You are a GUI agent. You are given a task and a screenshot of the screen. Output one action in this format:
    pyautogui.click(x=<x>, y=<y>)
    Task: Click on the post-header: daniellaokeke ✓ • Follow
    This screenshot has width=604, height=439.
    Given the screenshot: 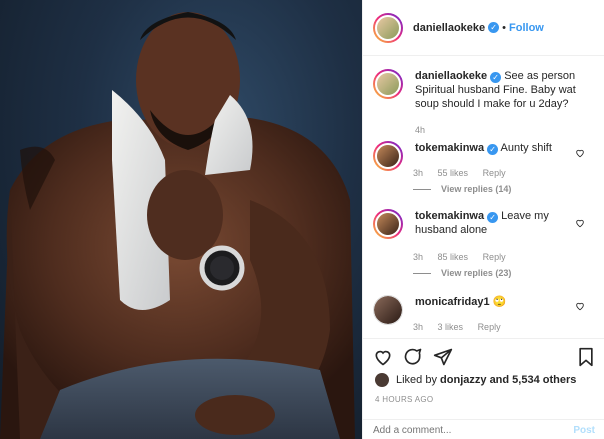 What is the action you would take?
    pyautogui.click(x=483, y=28)
    